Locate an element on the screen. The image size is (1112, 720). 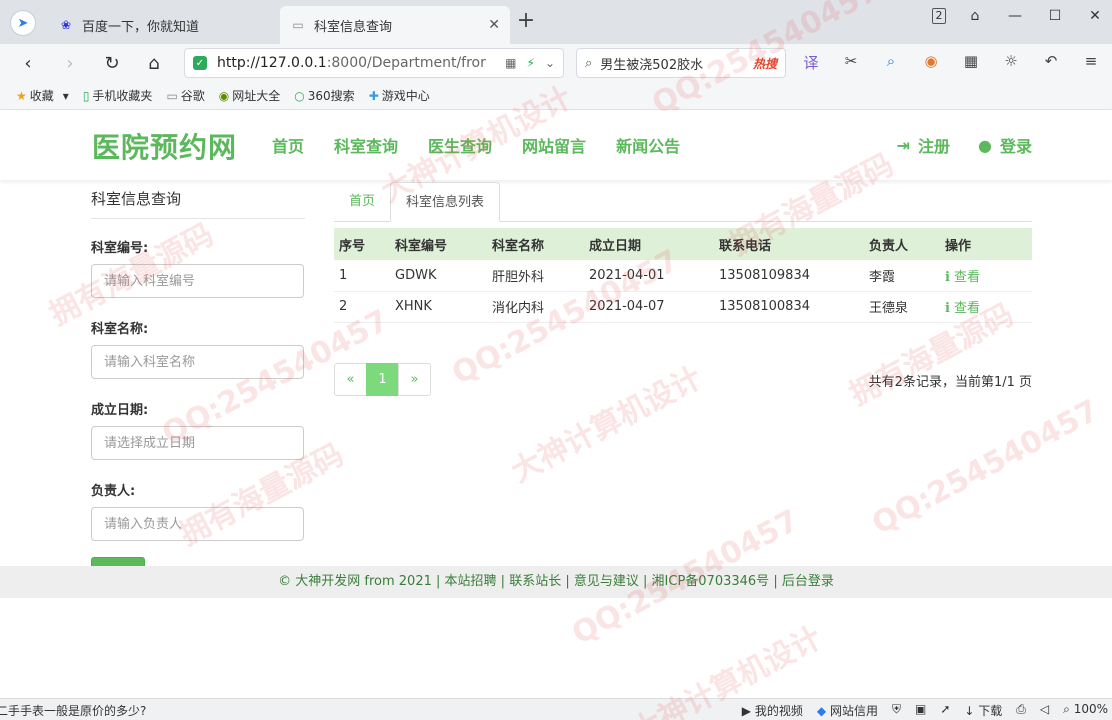
founded-date-input is located at coordinates (197, 443).